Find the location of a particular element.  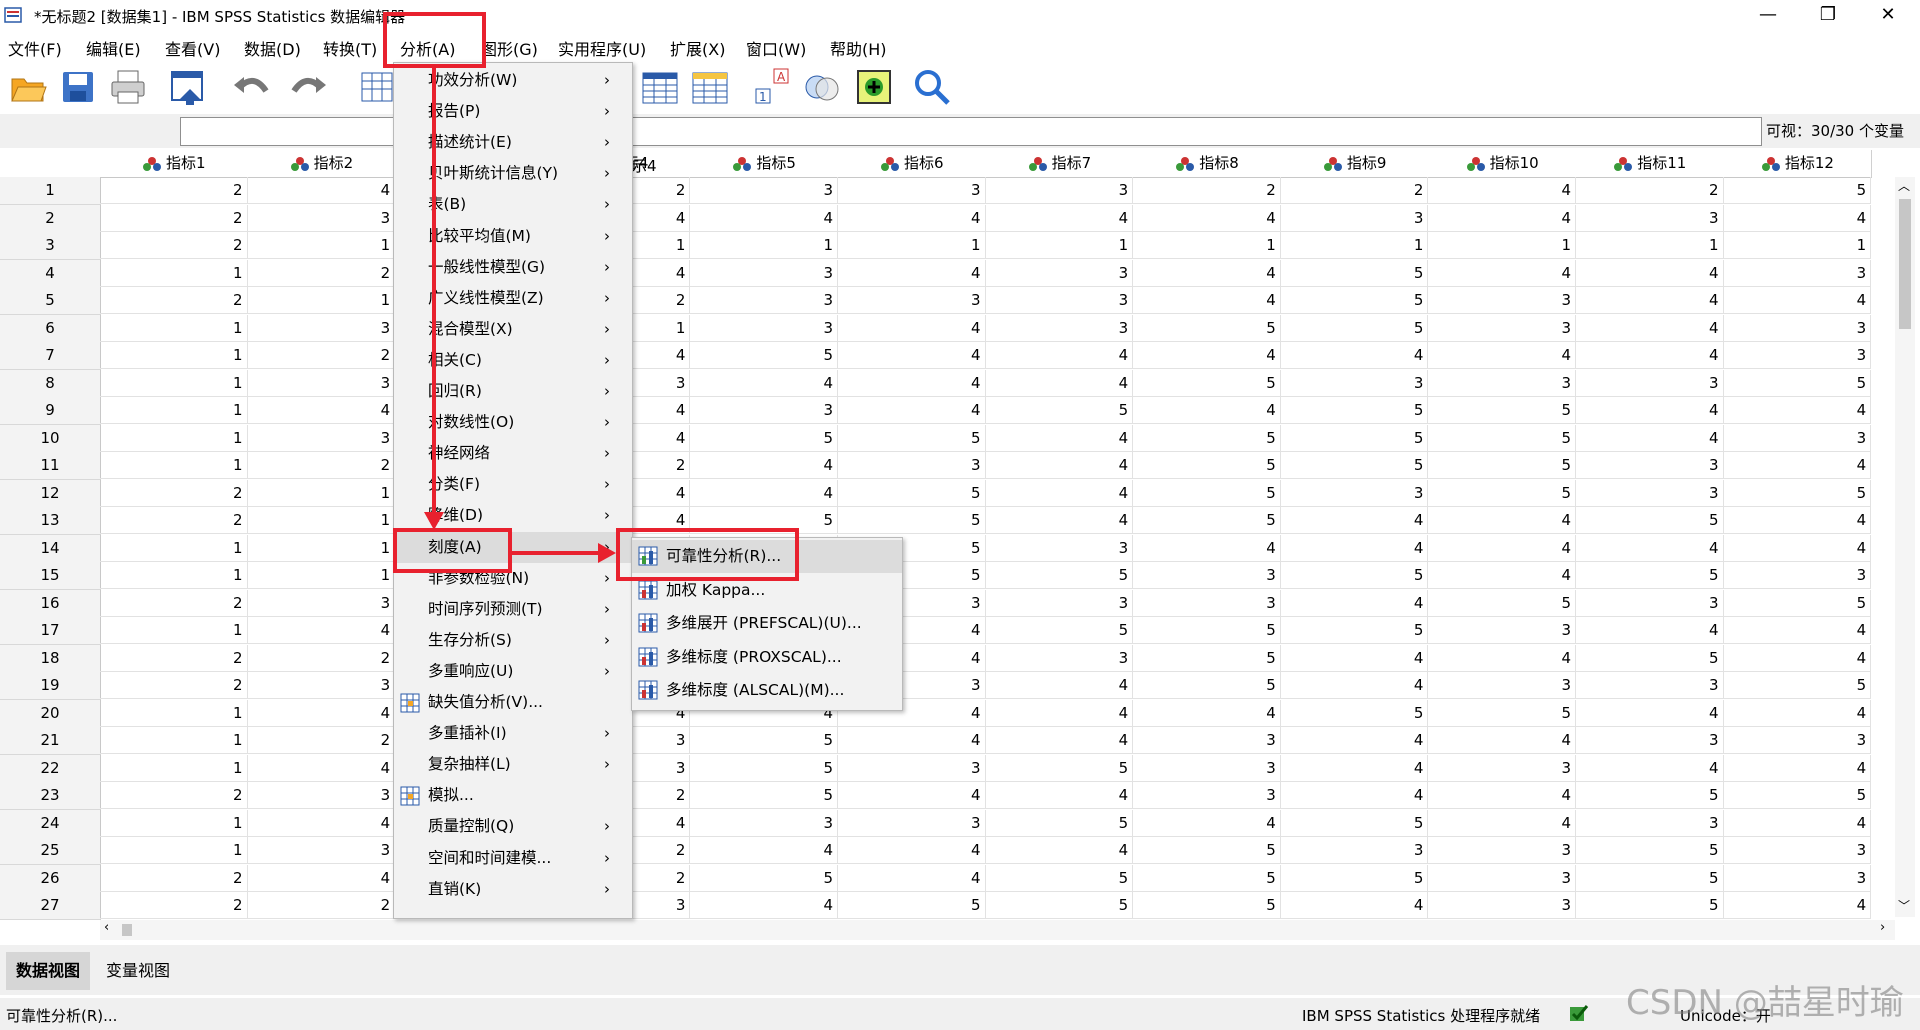

scroll-left-icon: ‹ is located at coordinates (106, 927).